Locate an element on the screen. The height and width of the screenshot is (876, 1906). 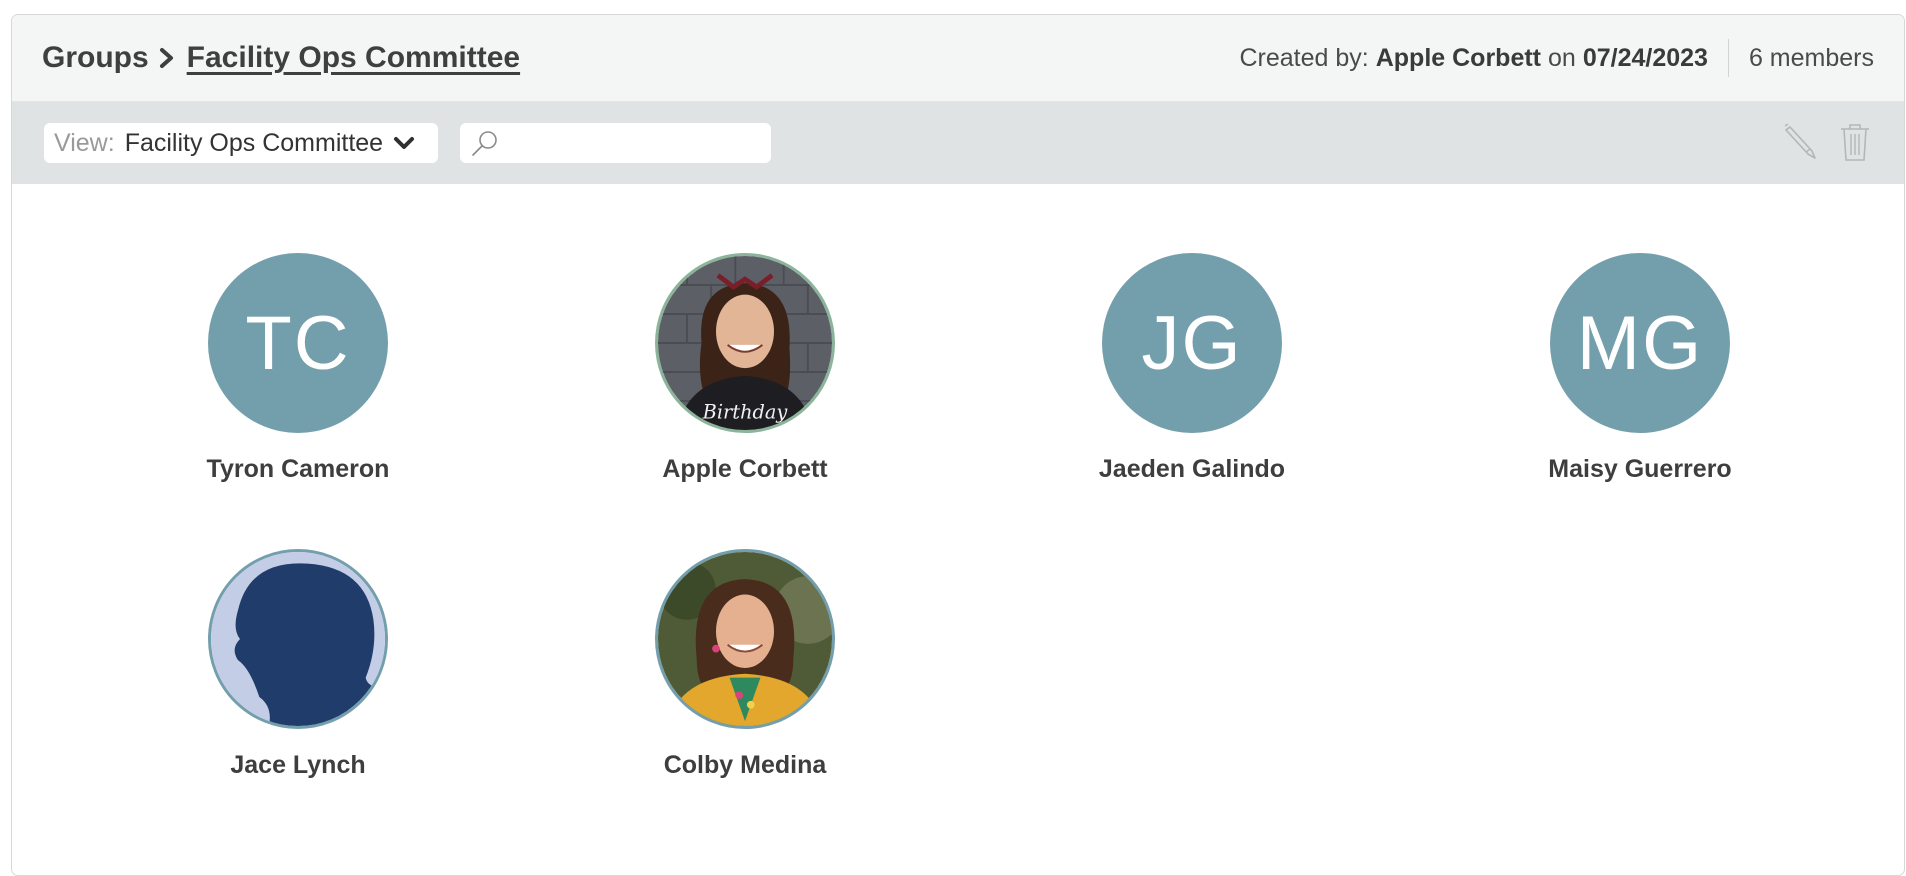
member-card: Colby Medina is located at coordinates (745, 664).